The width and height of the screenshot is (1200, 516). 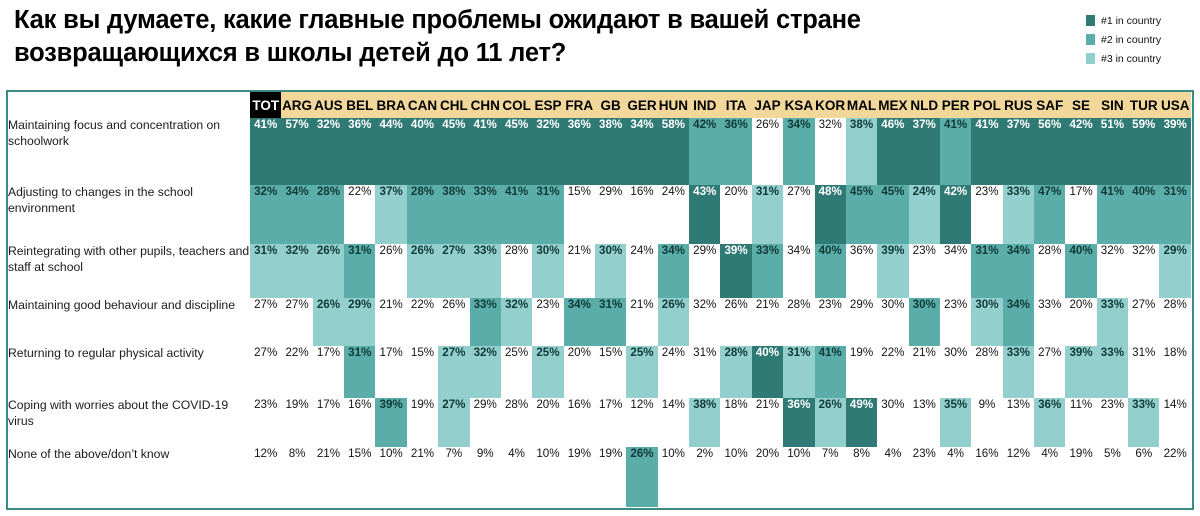 I want to click on column-header-esp: ESP, so click(x=548, y=105).